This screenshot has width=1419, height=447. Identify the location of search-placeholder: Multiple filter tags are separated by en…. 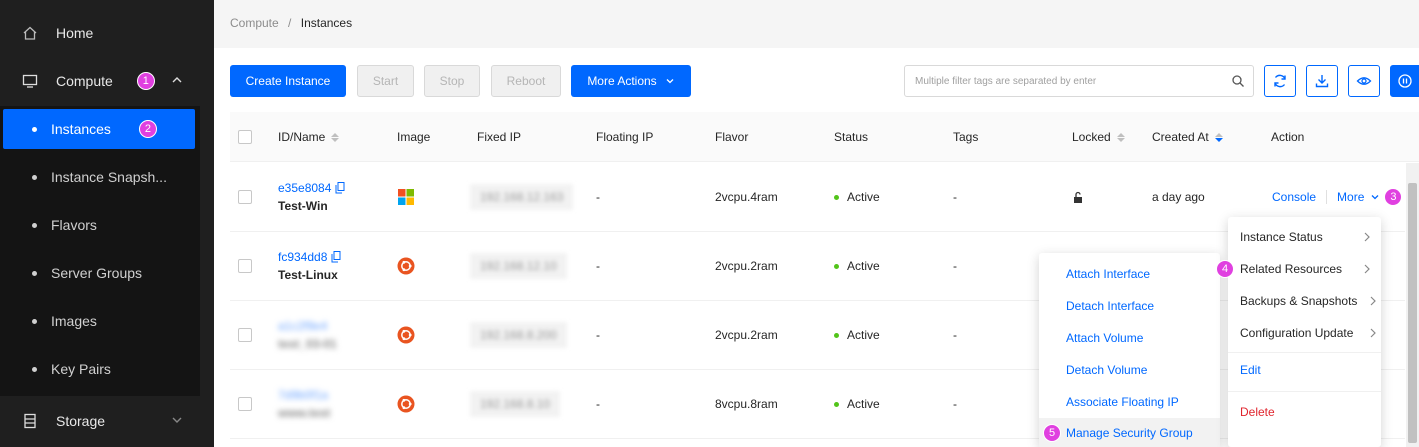
(1006, 81).